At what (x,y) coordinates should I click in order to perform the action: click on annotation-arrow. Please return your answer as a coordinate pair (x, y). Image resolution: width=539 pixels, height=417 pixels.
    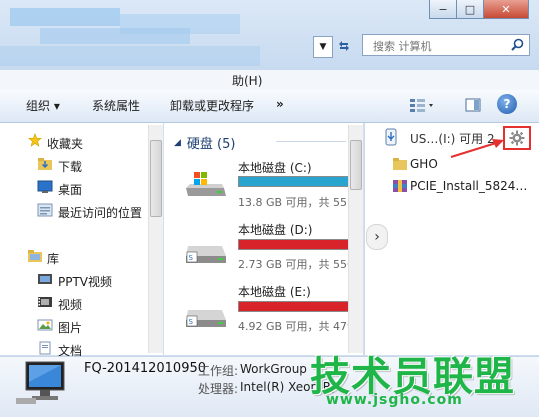
    Looking at the image, I should click on (477, 148).